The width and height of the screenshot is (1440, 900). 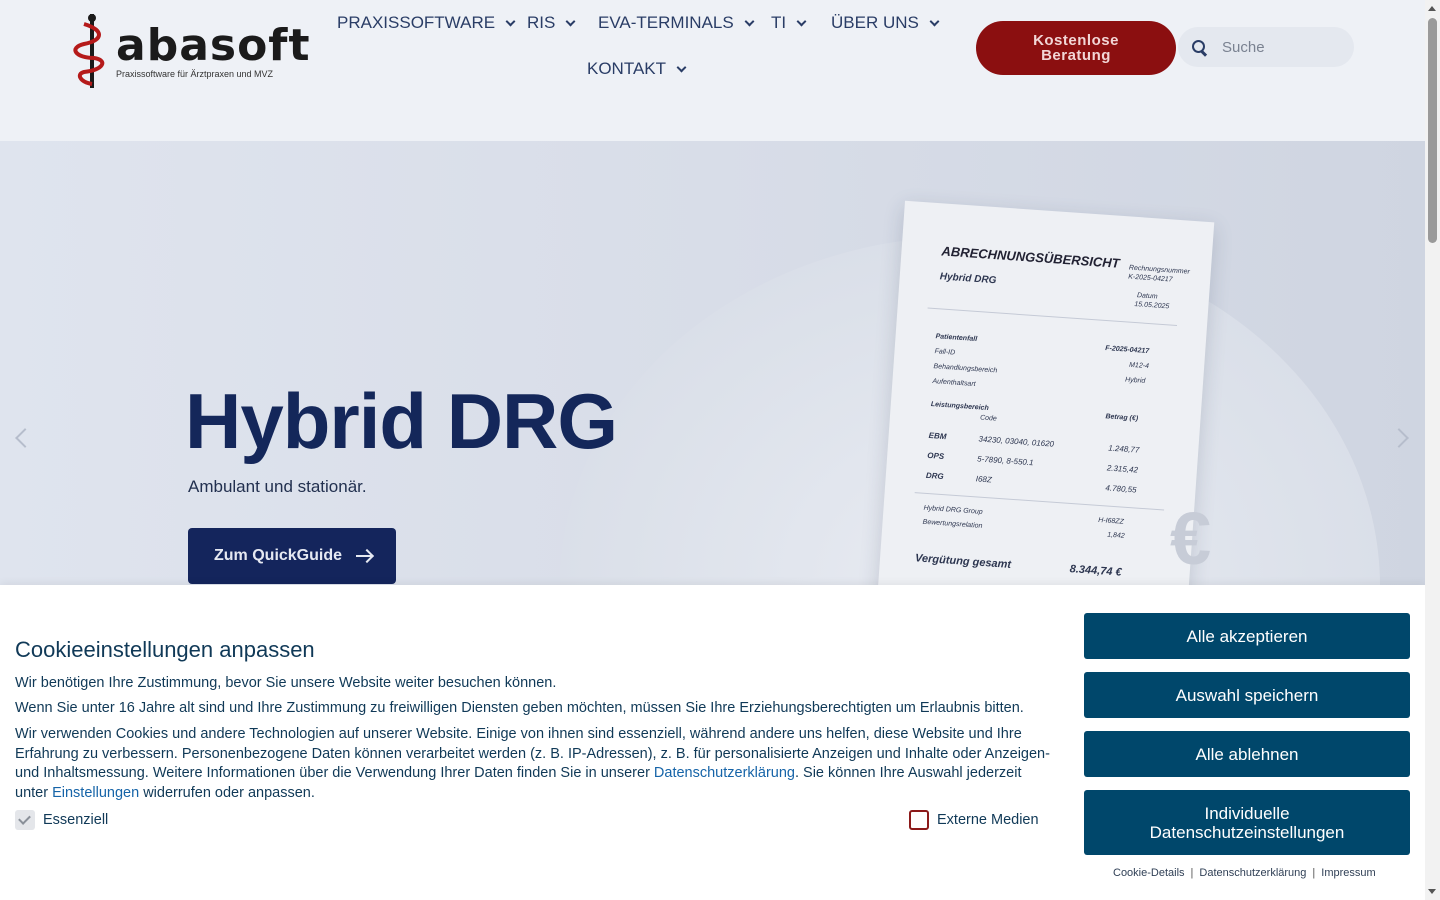 I want to click on checkbox-essential: Essenziell, so click(x=61, y=820).